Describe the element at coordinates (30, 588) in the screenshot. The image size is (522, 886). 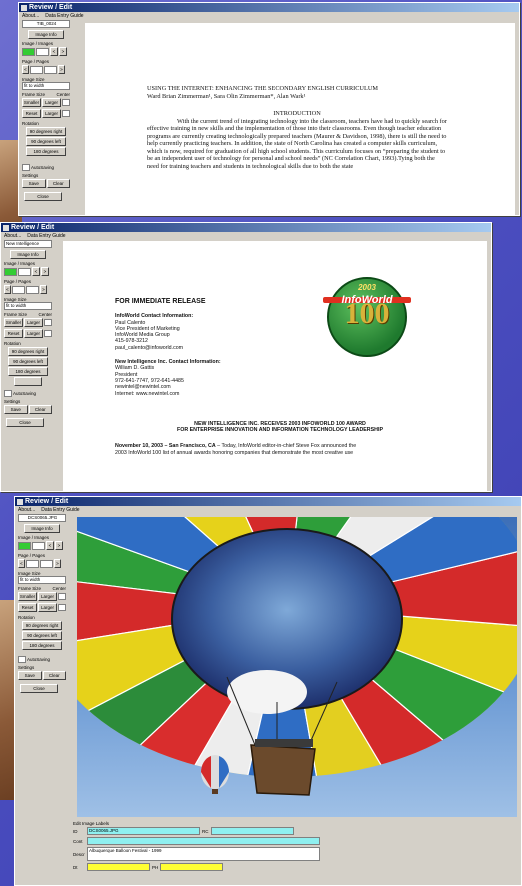
I see `frame-size-label: Frame Size` at that location.